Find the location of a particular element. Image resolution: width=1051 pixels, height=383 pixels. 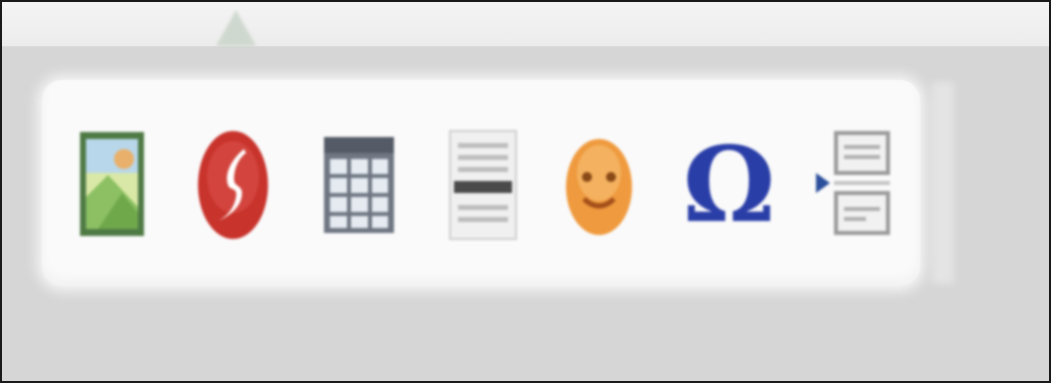

insert-table-icon is located at coordinates (359, 185).